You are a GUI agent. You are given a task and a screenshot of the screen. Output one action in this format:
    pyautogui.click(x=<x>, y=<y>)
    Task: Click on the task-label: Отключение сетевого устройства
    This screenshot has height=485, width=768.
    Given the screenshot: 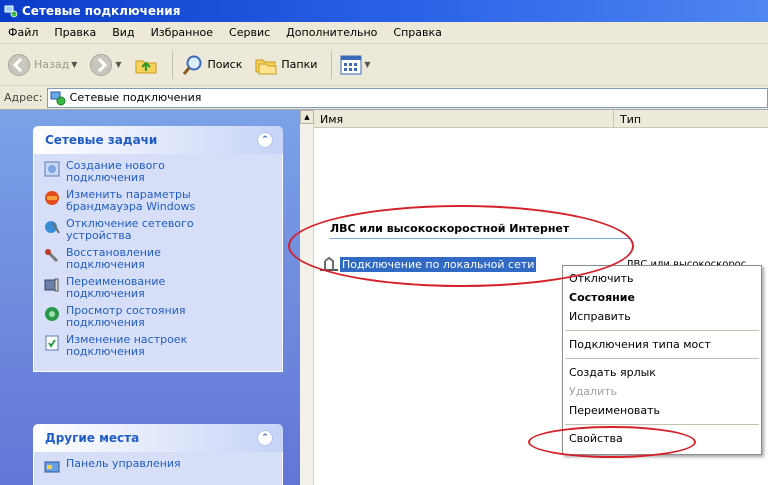 What is the action you would take?
    pyautogui.click(x=130, y=229)
    